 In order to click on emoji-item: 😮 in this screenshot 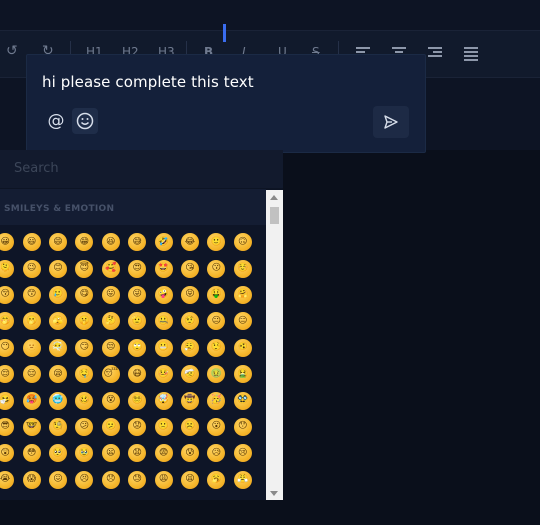, I will do `click(216, 427)`.